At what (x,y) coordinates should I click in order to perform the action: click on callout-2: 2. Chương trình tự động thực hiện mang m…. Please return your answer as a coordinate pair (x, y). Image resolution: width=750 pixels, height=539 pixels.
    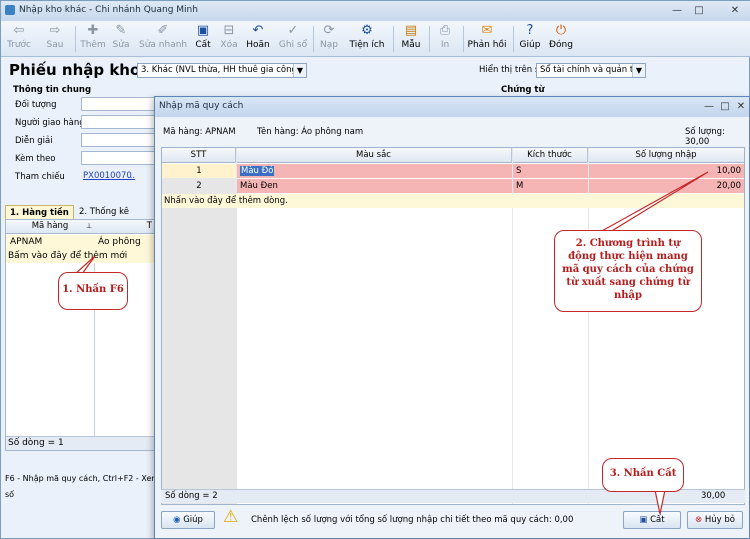
    Looking at the image, I should click on (628, 271).